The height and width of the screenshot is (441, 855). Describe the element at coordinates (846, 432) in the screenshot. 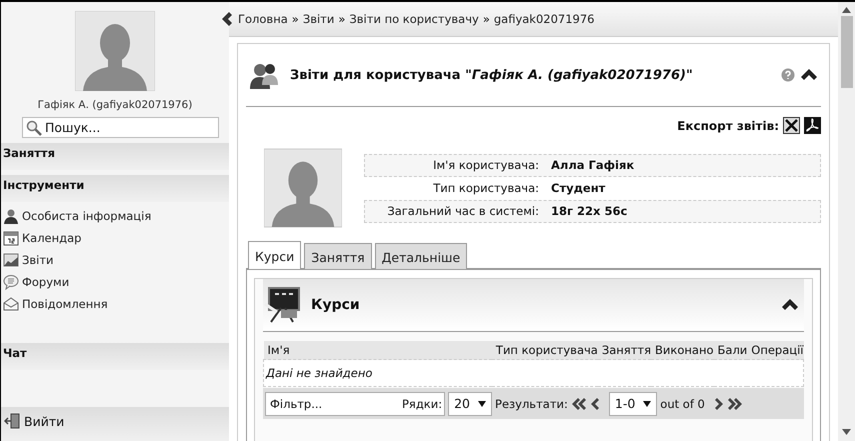

I see `scroll-down-icon` at that location.